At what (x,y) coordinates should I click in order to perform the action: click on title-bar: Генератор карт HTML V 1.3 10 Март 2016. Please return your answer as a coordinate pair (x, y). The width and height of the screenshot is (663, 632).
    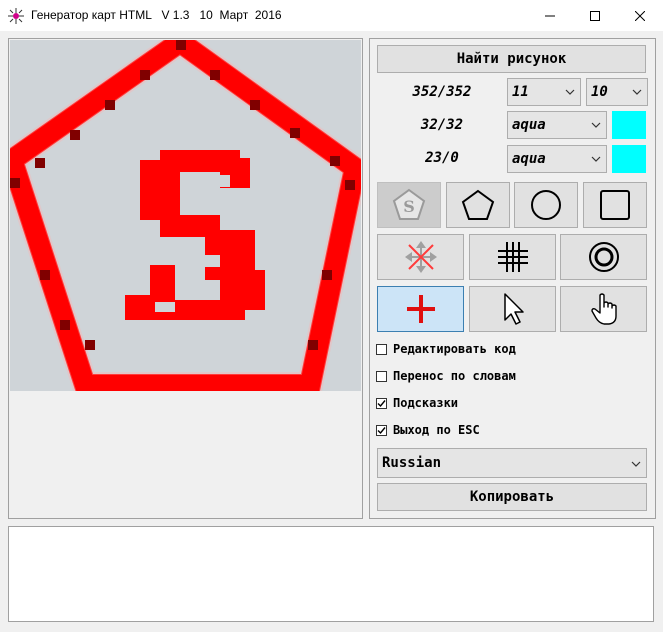
    Looking at the image, I should click on (331, 15).